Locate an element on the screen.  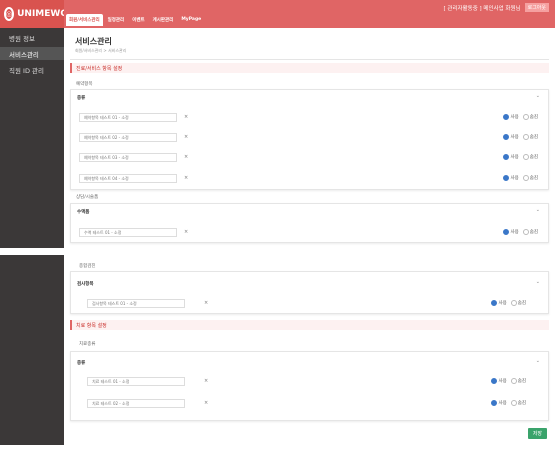
checkup-box: 검사항목 ⌄ 검사항목 테스트 01 - 소정 × 사용 숨김 is located at coordinates (309, 292).